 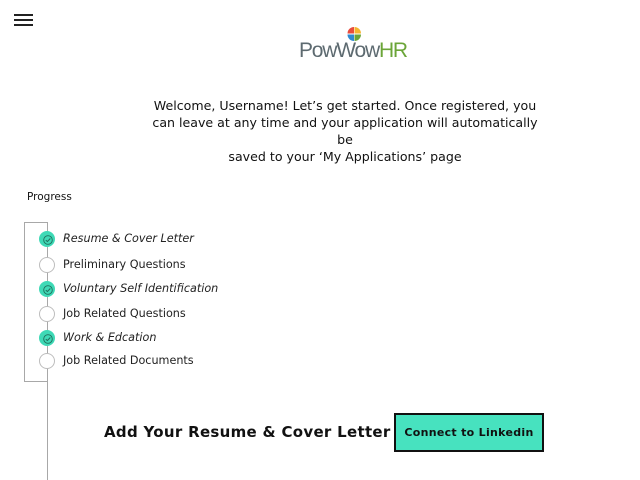 I want to click on step-label: Job Related Documents, so click(x=128, y=360).